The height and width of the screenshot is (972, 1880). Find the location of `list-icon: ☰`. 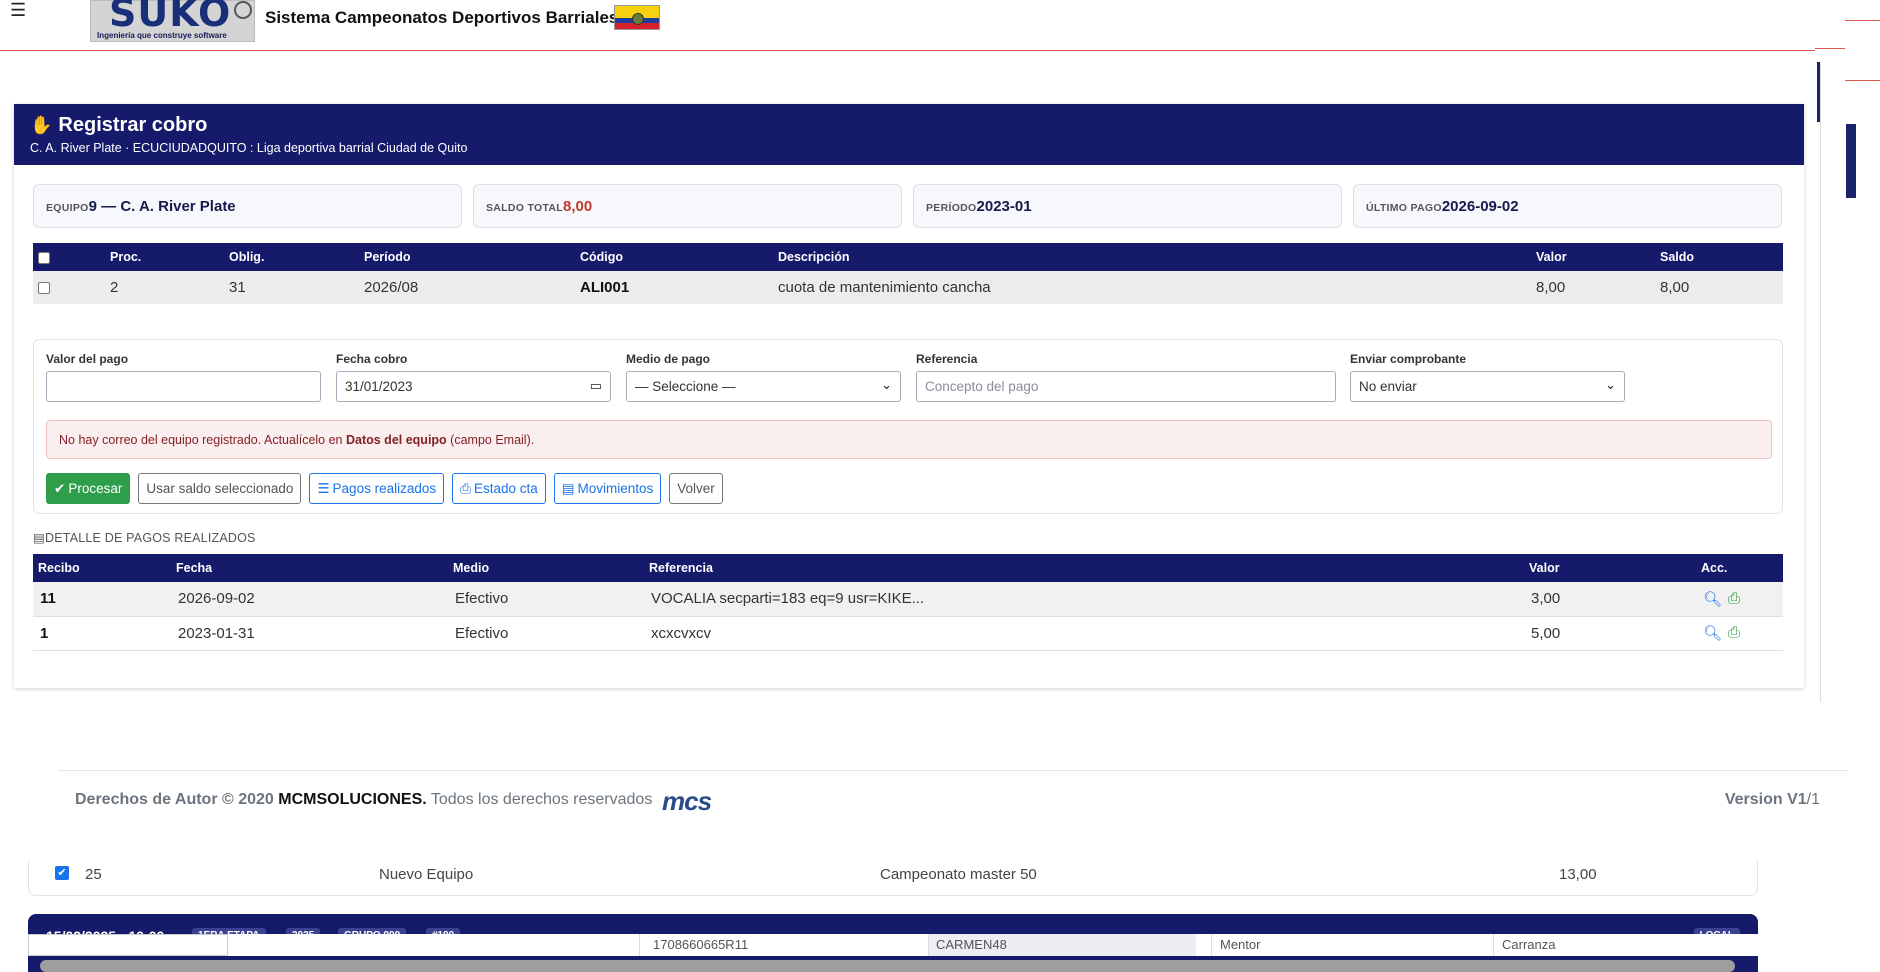

list-icon: ☰ is located at coordinates (323, 488).